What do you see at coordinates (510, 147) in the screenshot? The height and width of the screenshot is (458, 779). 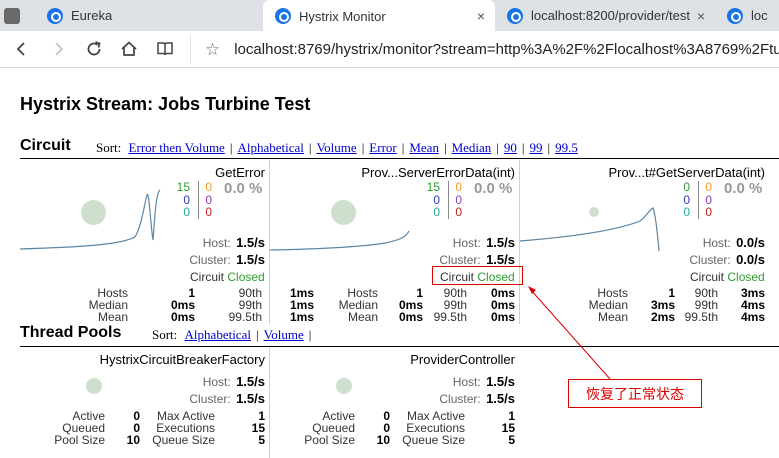 I see `sort-90: 90` at bounding box center [510, 147].